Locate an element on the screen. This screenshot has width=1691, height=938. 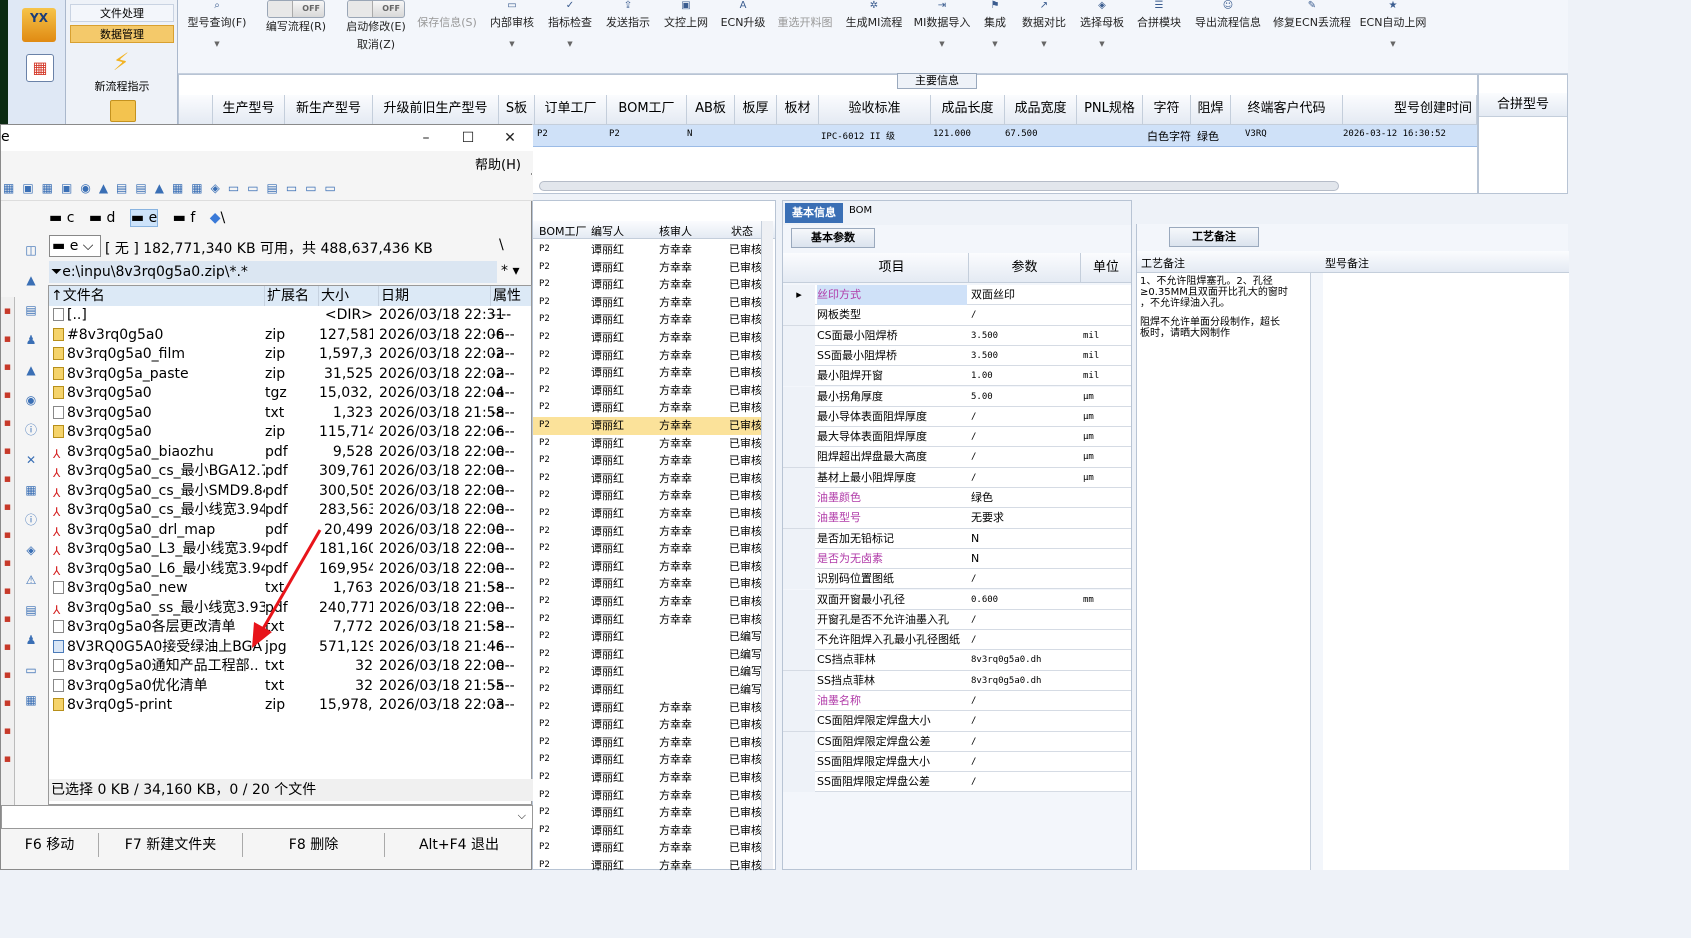
param-row: 是否为无卤素 N is located at coordinates (957, 559).